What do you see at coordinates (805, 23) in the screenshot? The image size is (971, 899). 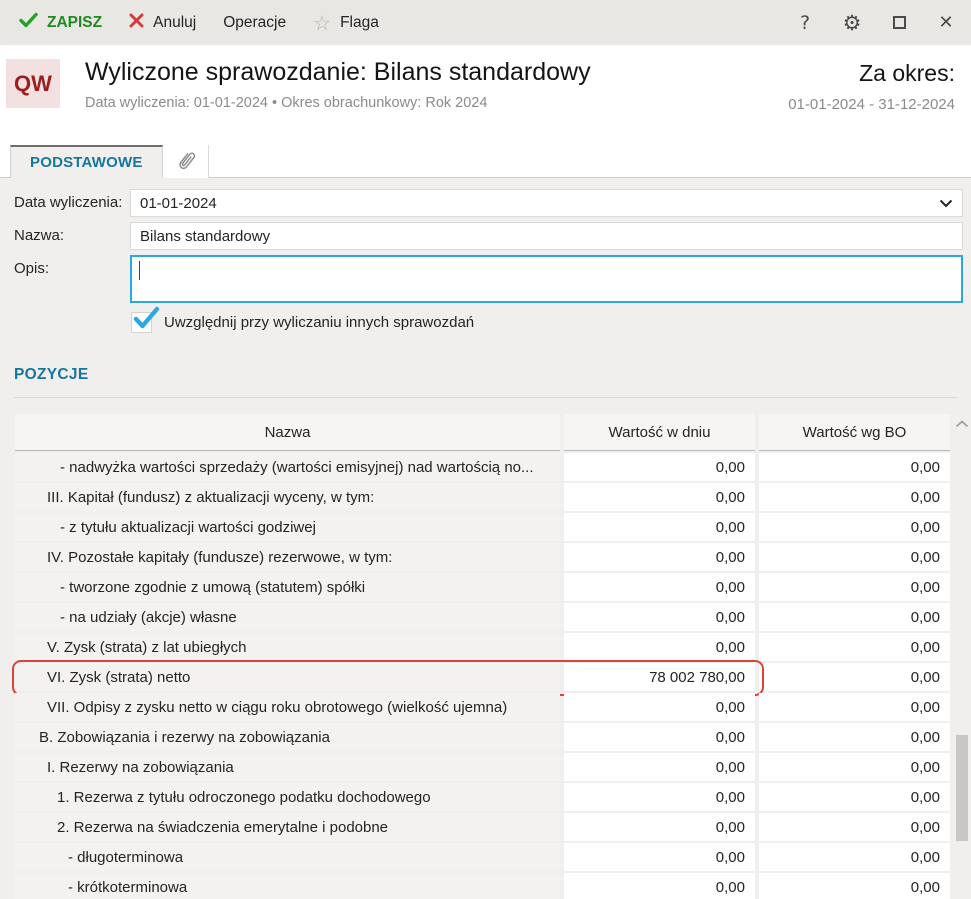 I see `help-icon: ?` at bounding box center [805, 23].